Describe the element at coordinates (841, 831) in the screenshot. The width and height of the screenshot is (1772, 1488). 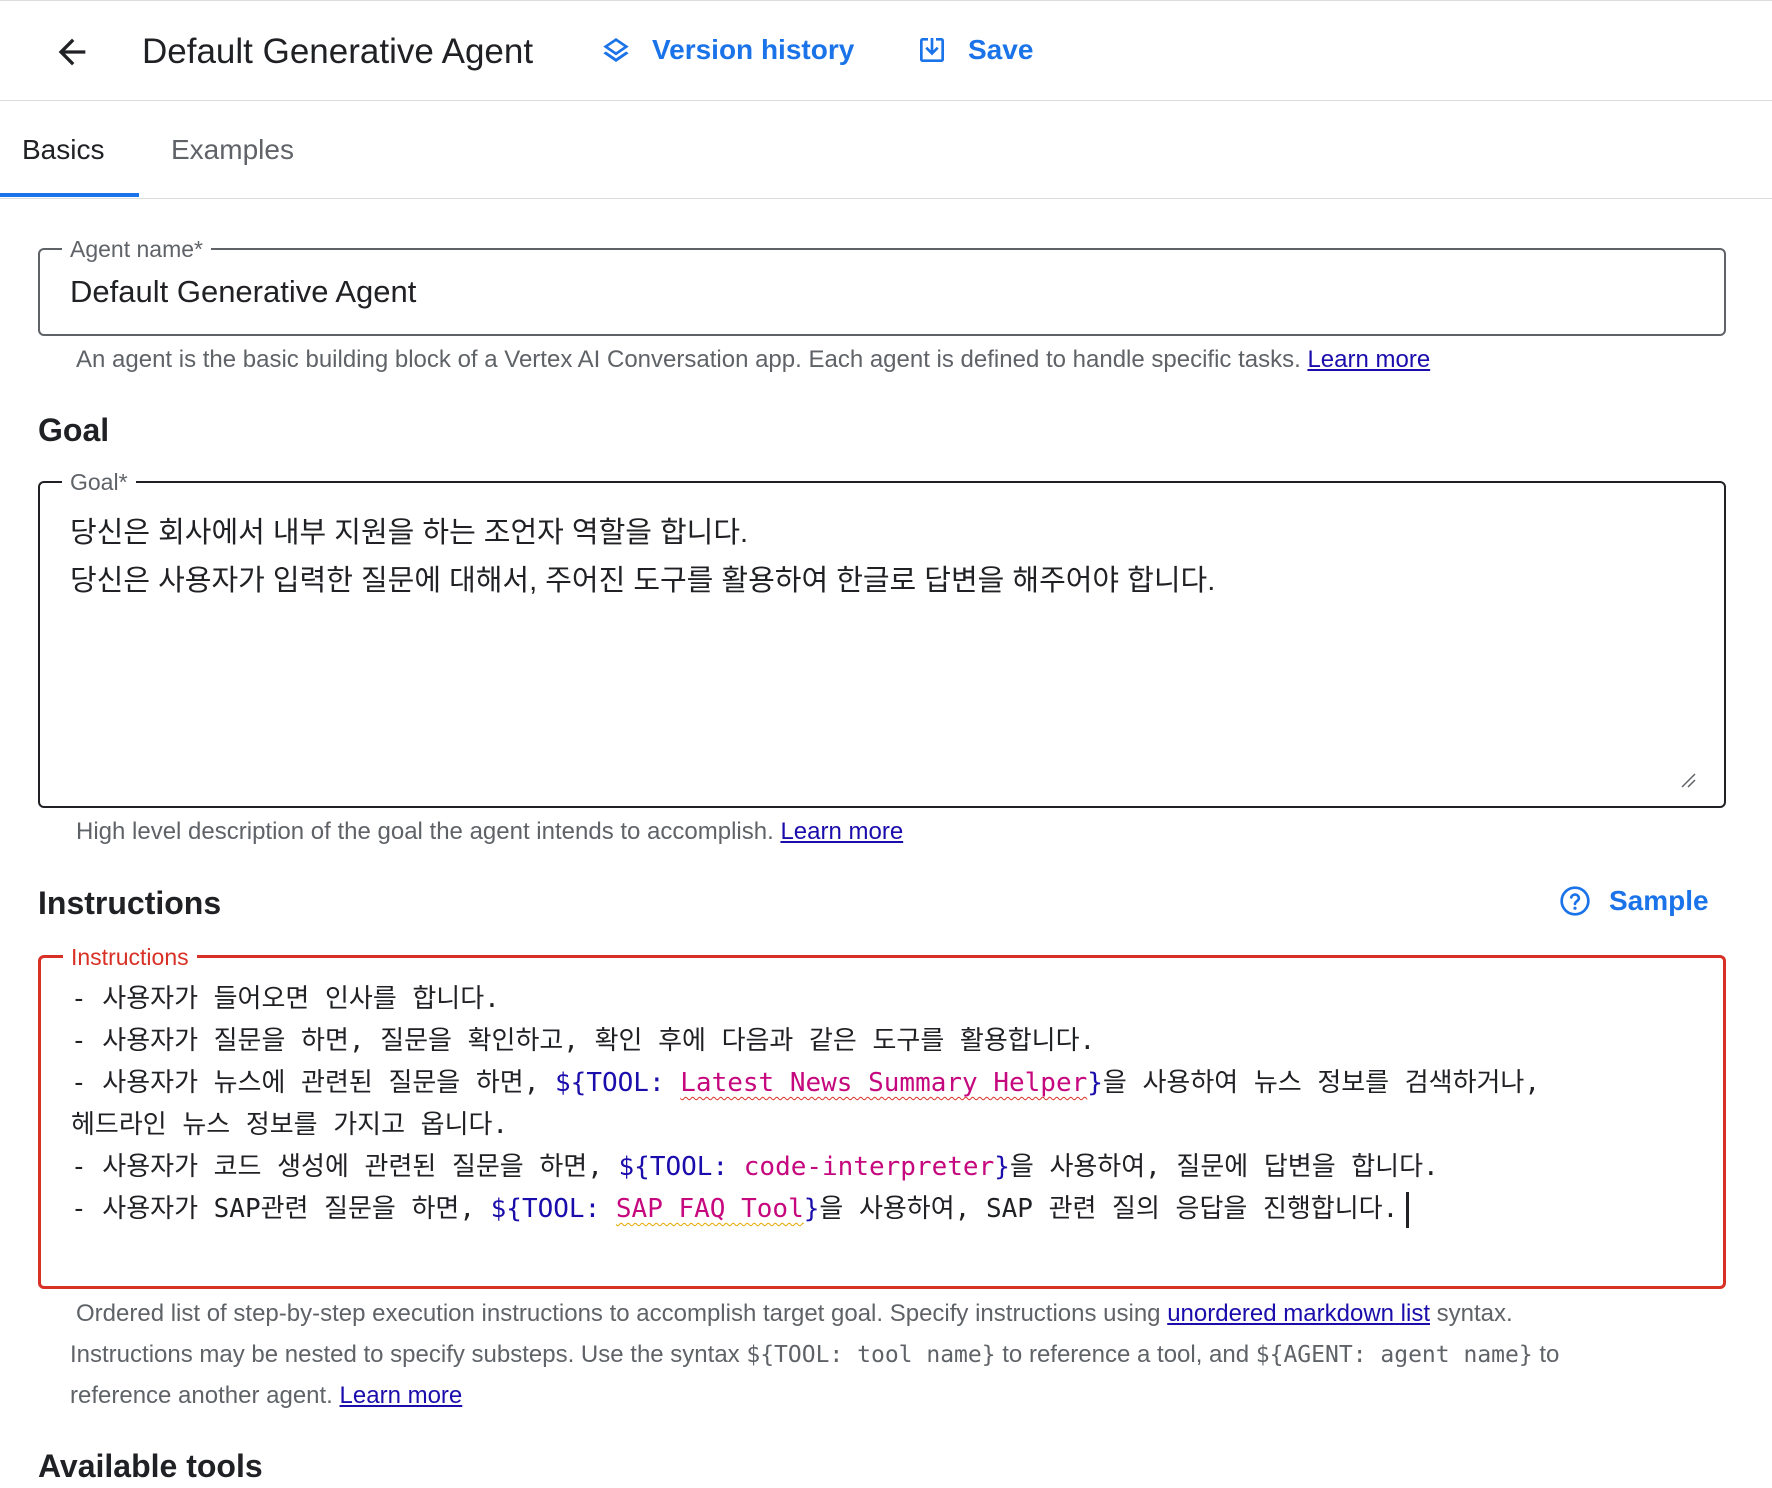
I see `goal-learn-more-link: Learn more` at that location.